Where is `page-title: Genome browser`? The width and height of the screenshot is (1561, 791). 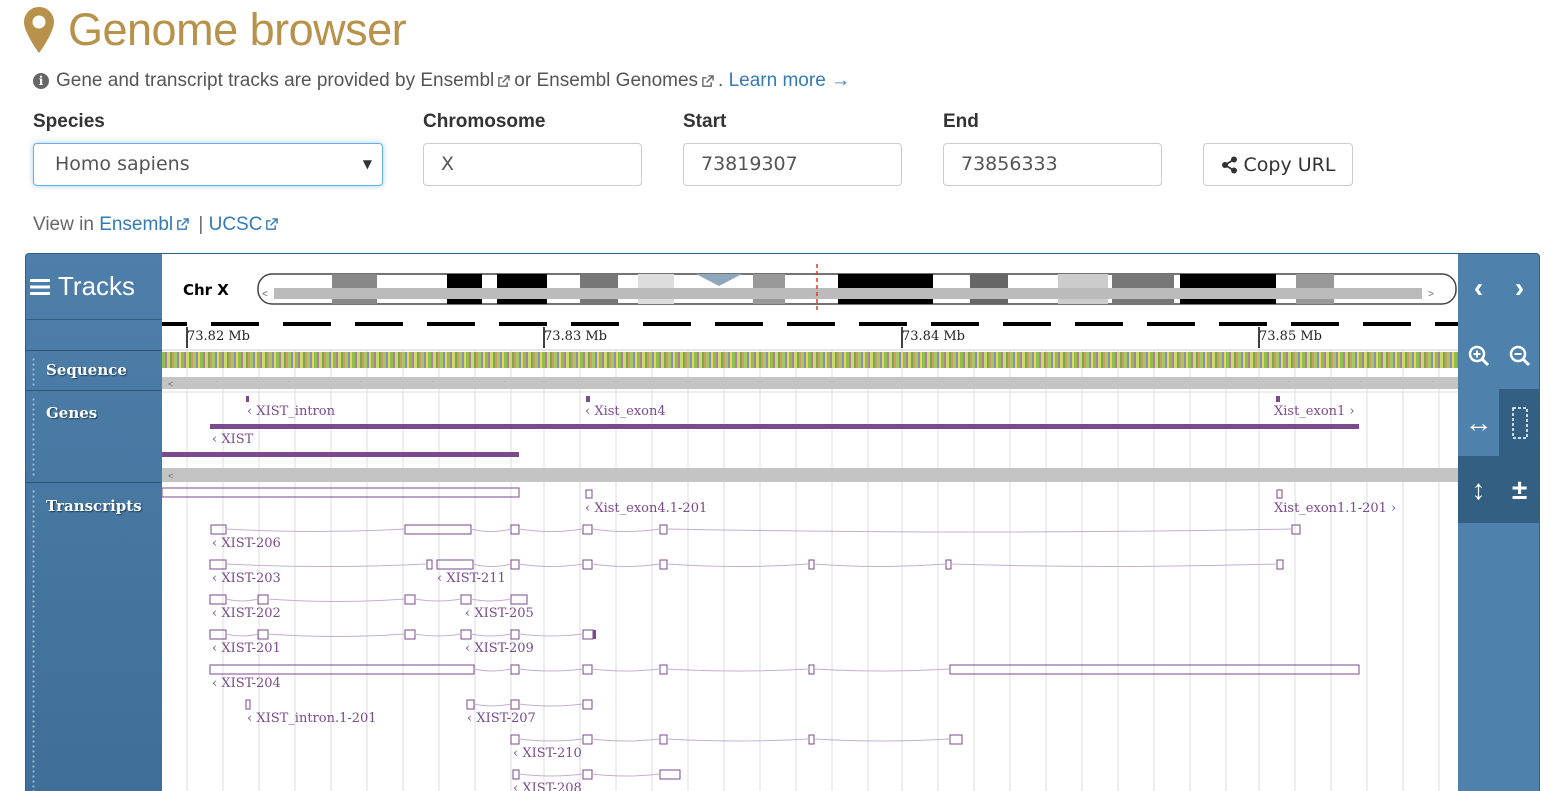 page-title: Genome browser is located at coordinates (237, 29).